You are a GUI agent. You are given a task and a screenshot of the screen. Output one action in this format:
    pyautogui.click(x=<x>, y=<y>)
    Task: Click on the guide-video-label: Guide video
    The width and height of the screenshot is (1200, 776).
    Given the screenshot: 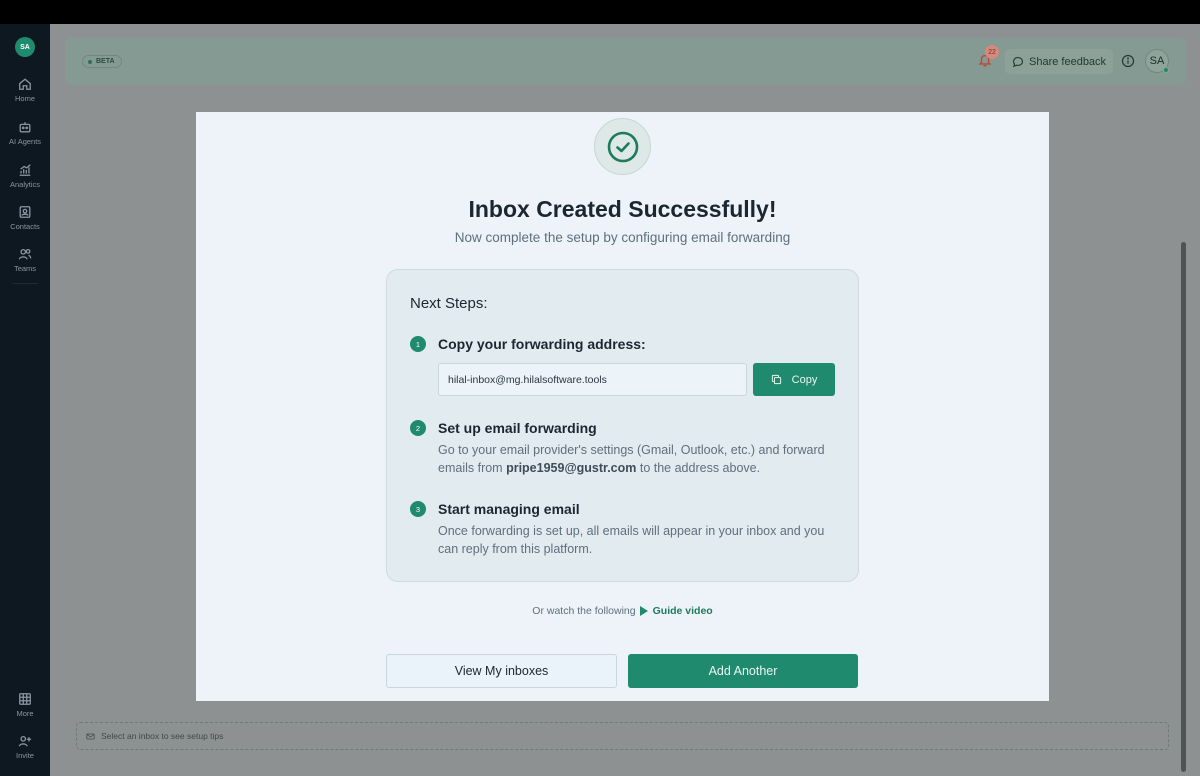 What is the action you would take?
    pyautogui.click(x=682, y=611)
    